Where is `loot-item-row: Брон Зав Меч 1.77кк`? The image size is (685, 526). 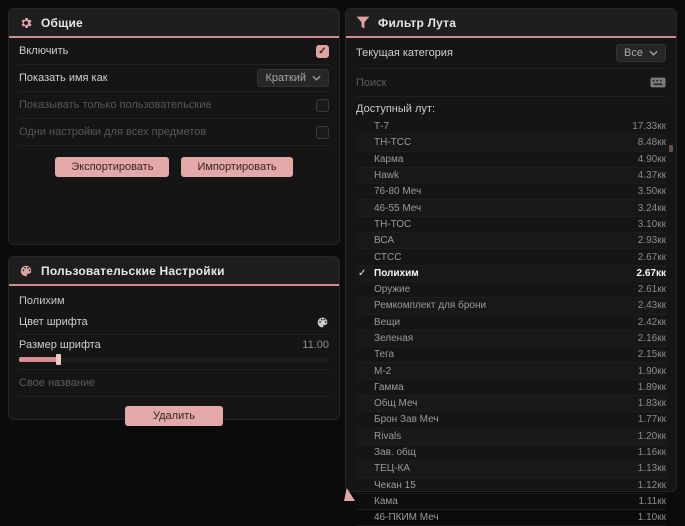 loot-item-row: Брон Зав Меч 1.77кк is located at coordinates (511, 420).